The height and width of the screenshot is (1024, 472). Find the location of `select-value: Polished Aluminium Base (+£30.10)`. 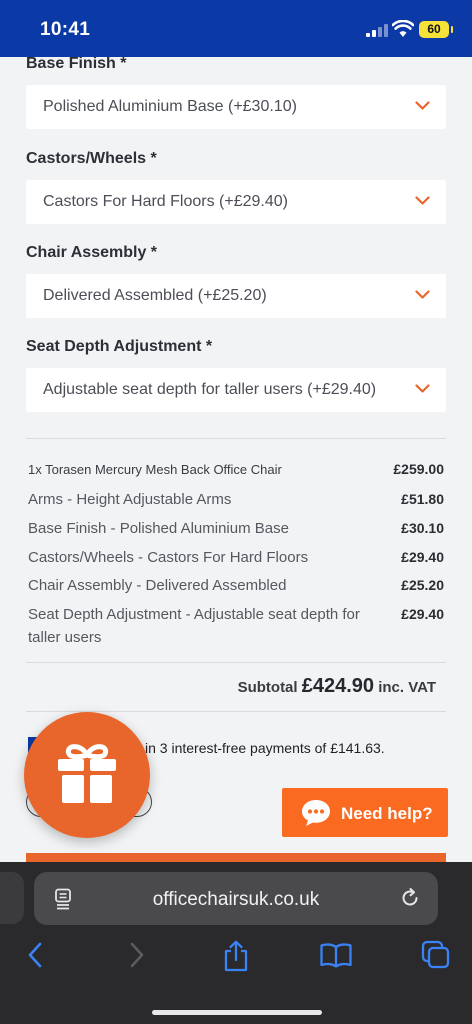

select-value: Polished Aluminium Base (+£30.10) is located at coordinates (170, 106).